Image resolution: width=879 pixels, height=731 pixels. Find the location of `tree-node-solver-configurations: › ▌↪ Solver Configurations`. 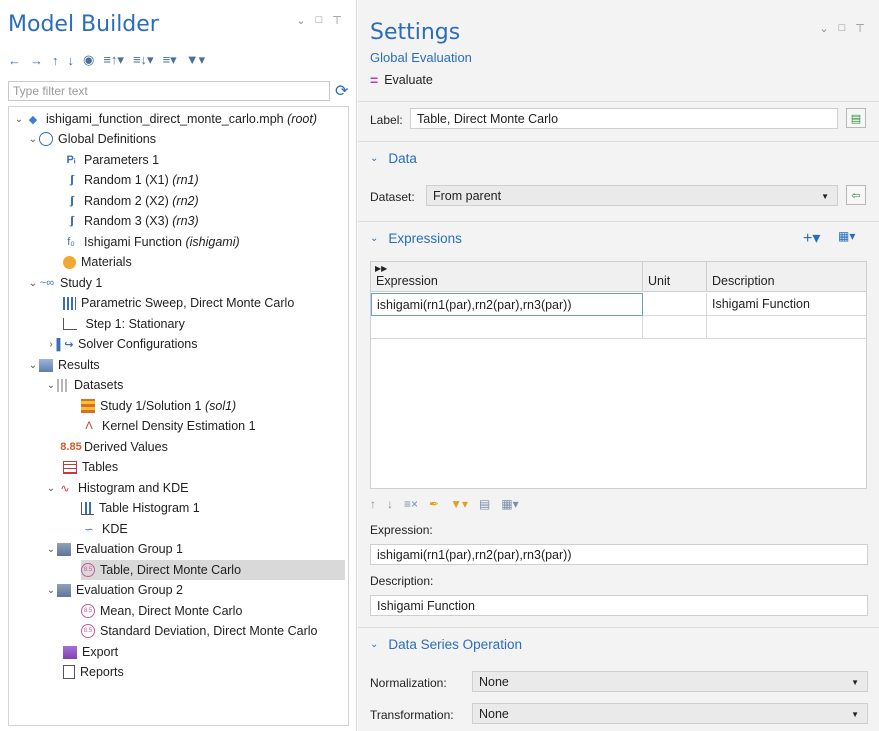

tree-node-solver-configurations: › ▌↪ Solver Configurations is located at coordinates (121, 344).